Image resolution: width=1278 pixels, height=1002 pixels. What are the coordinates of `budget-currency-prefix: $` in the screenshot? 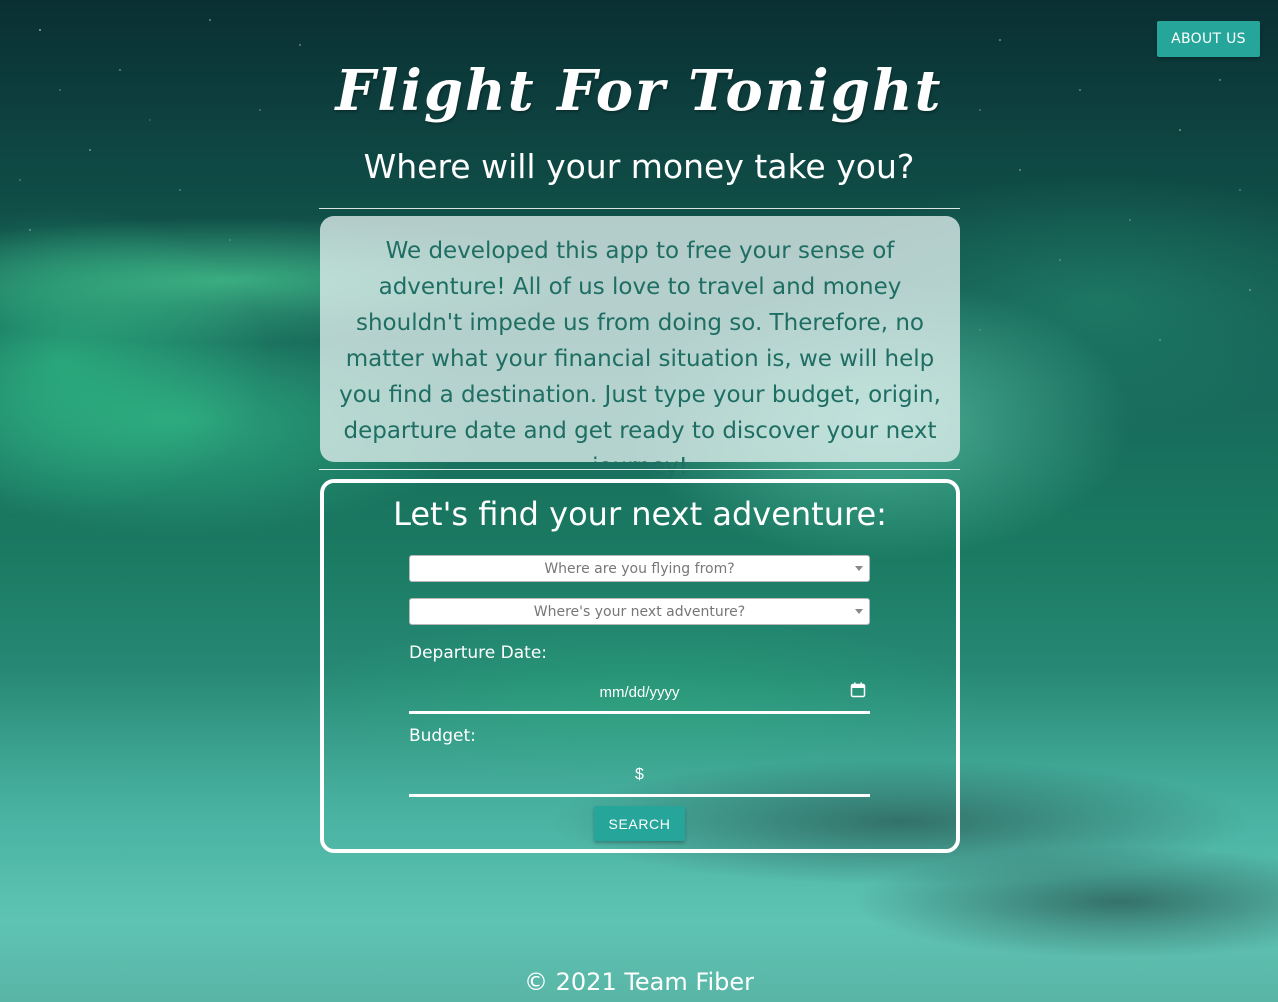 It's located at (639, 774).